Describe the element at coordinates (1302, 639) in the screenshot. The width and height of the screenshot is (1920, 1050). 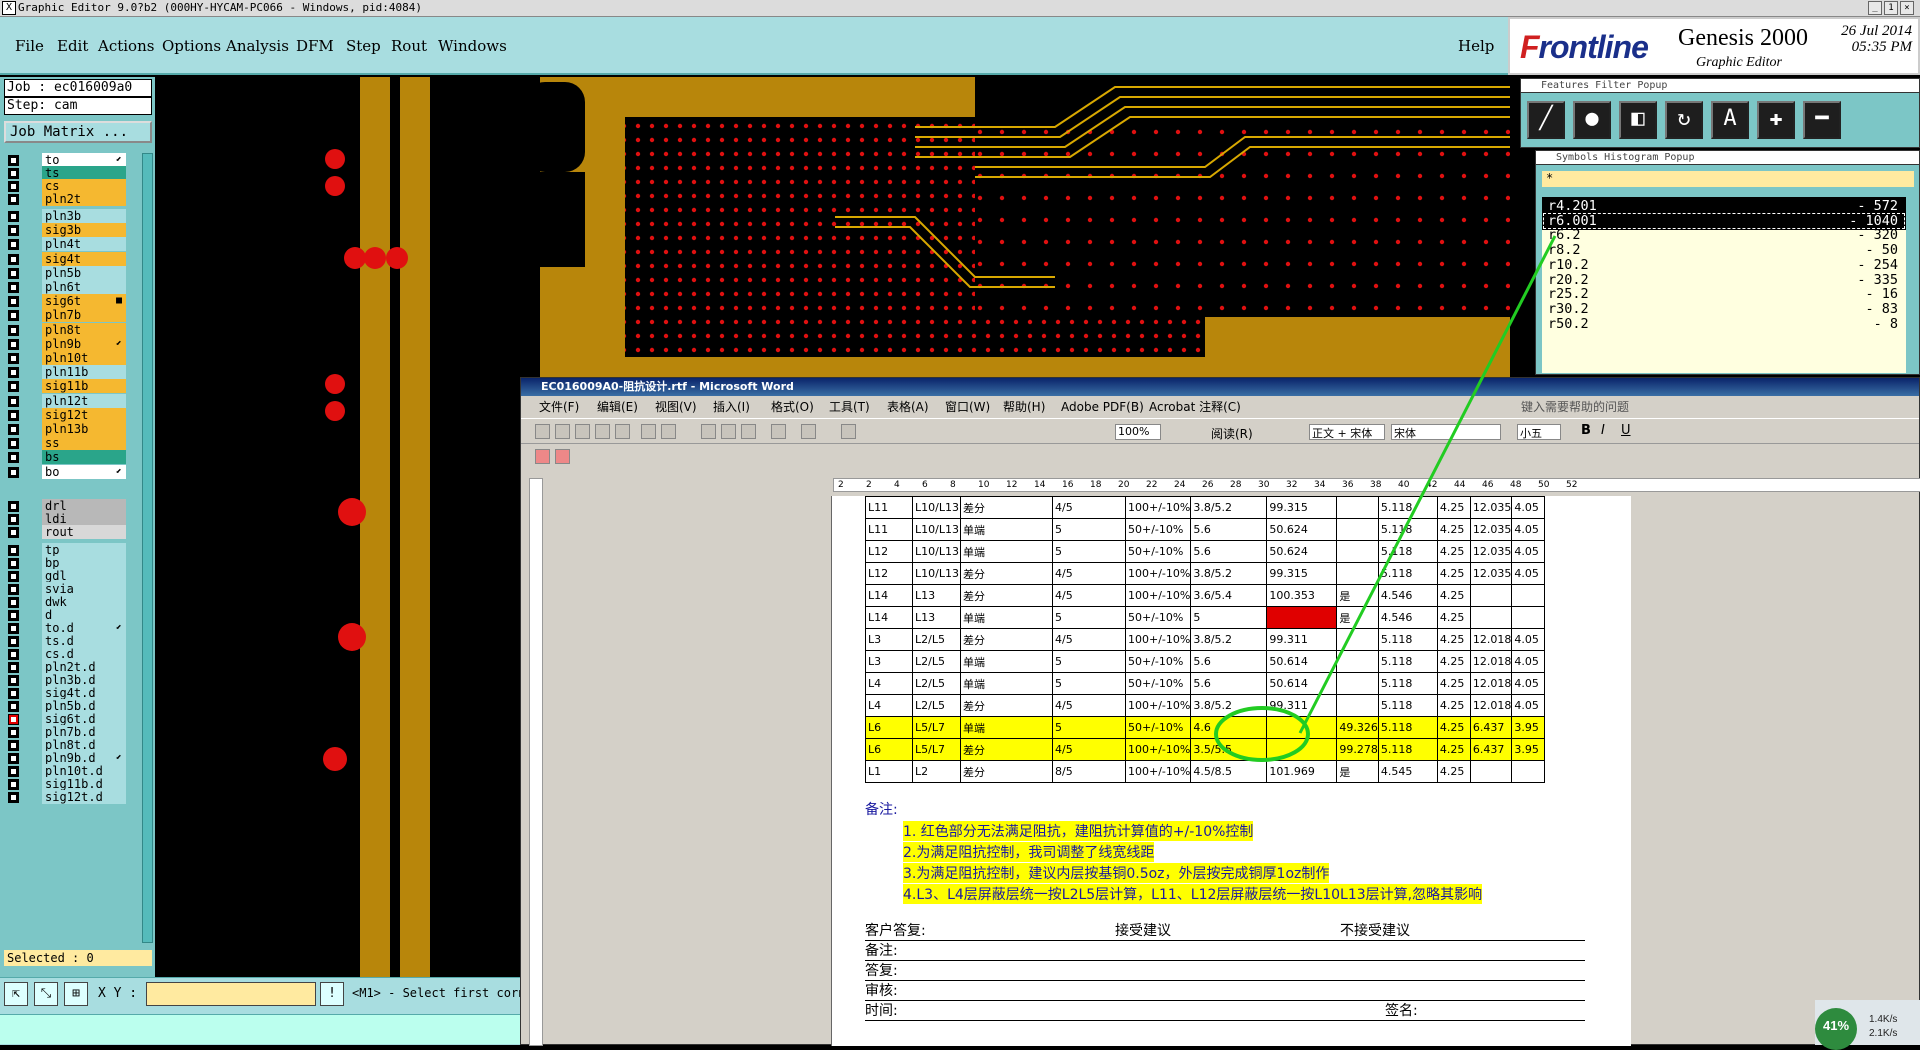
I see `table-cell: 99.311` at that location.